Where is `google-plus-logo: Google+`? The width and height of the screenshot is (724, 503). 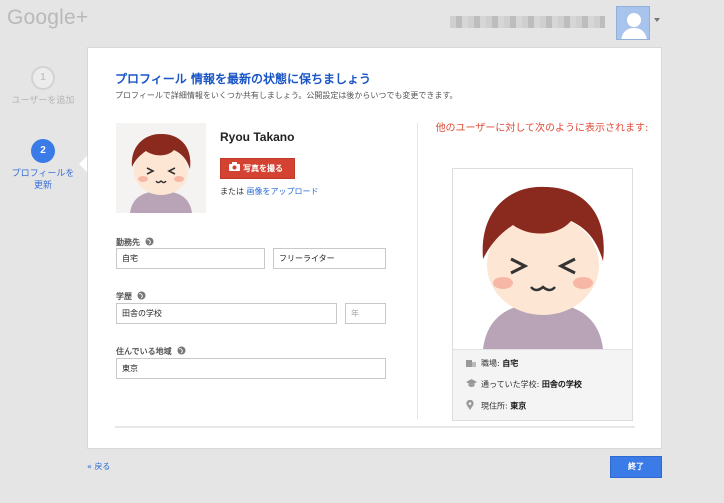 google-plus-logo: Google+ is located at coordinates (47, 18).